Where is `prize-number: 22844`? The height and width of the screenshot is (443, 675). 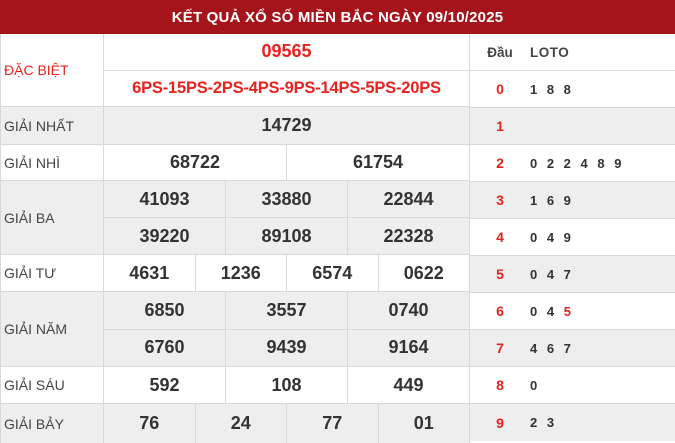
prize-number: 22844 is located at coordinates (408, 199).